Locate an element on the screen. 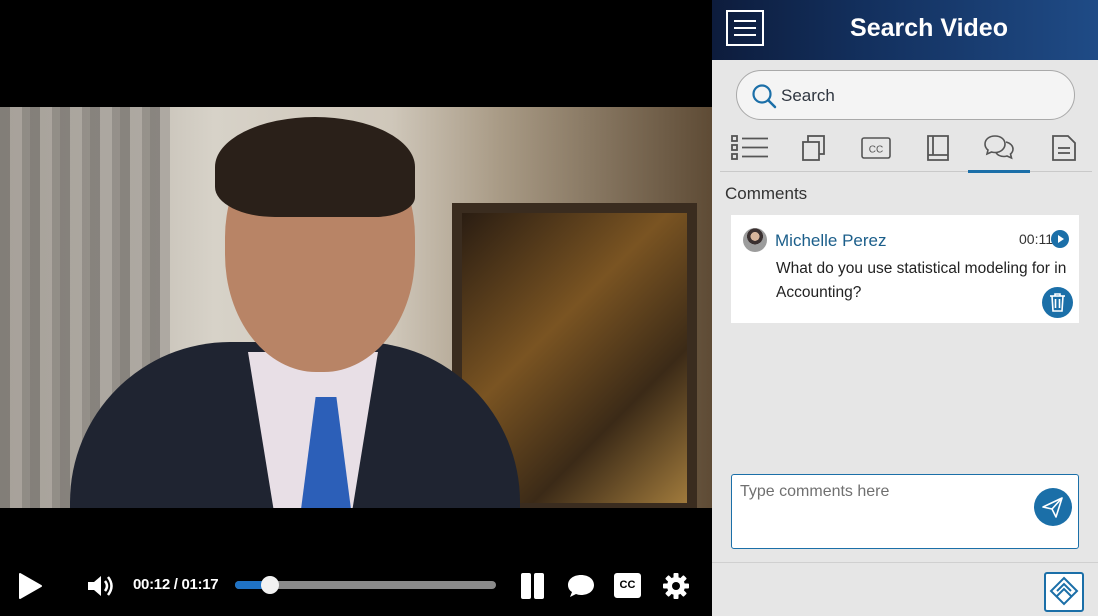 This screenshot has width=1098, height=616. svg-text: CC is located at coordinates (876, 150).